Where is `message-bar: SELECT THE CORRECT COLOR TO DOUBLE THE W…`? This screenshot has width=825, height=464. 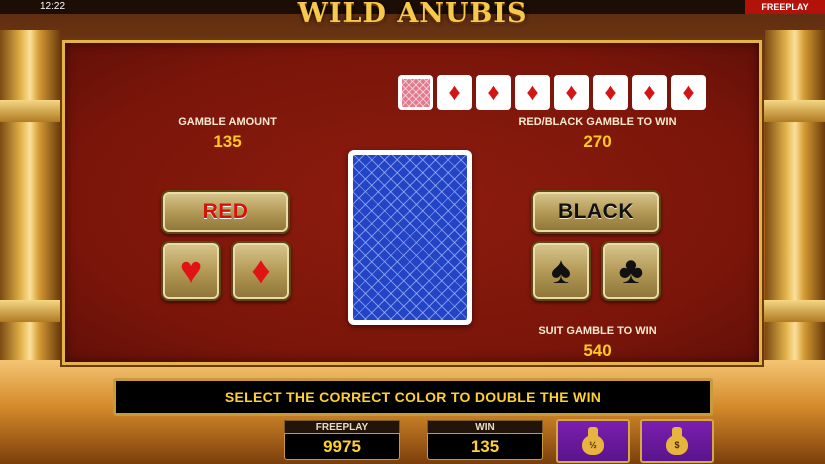
message-bar: SELECT THE CORRECT COLOR TO DOUBLE THE W… is located at coordinates (413, 397).